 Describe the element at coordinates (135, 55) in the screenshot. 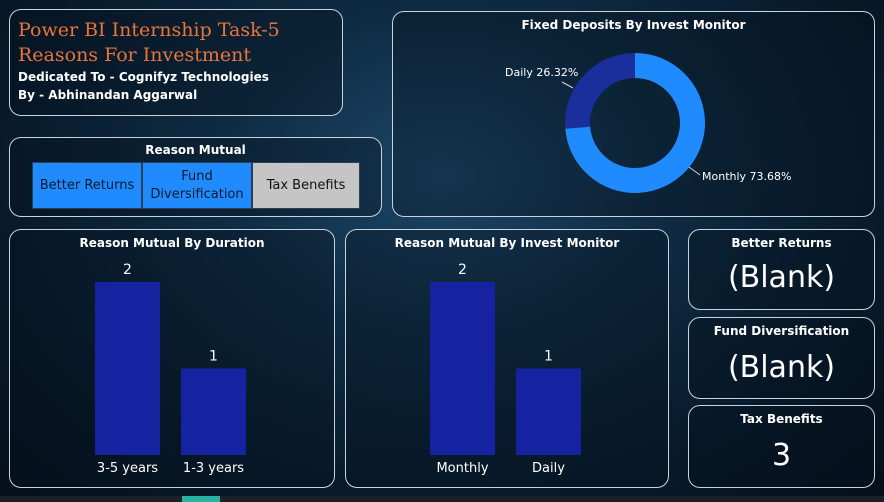

I see `report-title-line2: Reasons For Investment` at that location.